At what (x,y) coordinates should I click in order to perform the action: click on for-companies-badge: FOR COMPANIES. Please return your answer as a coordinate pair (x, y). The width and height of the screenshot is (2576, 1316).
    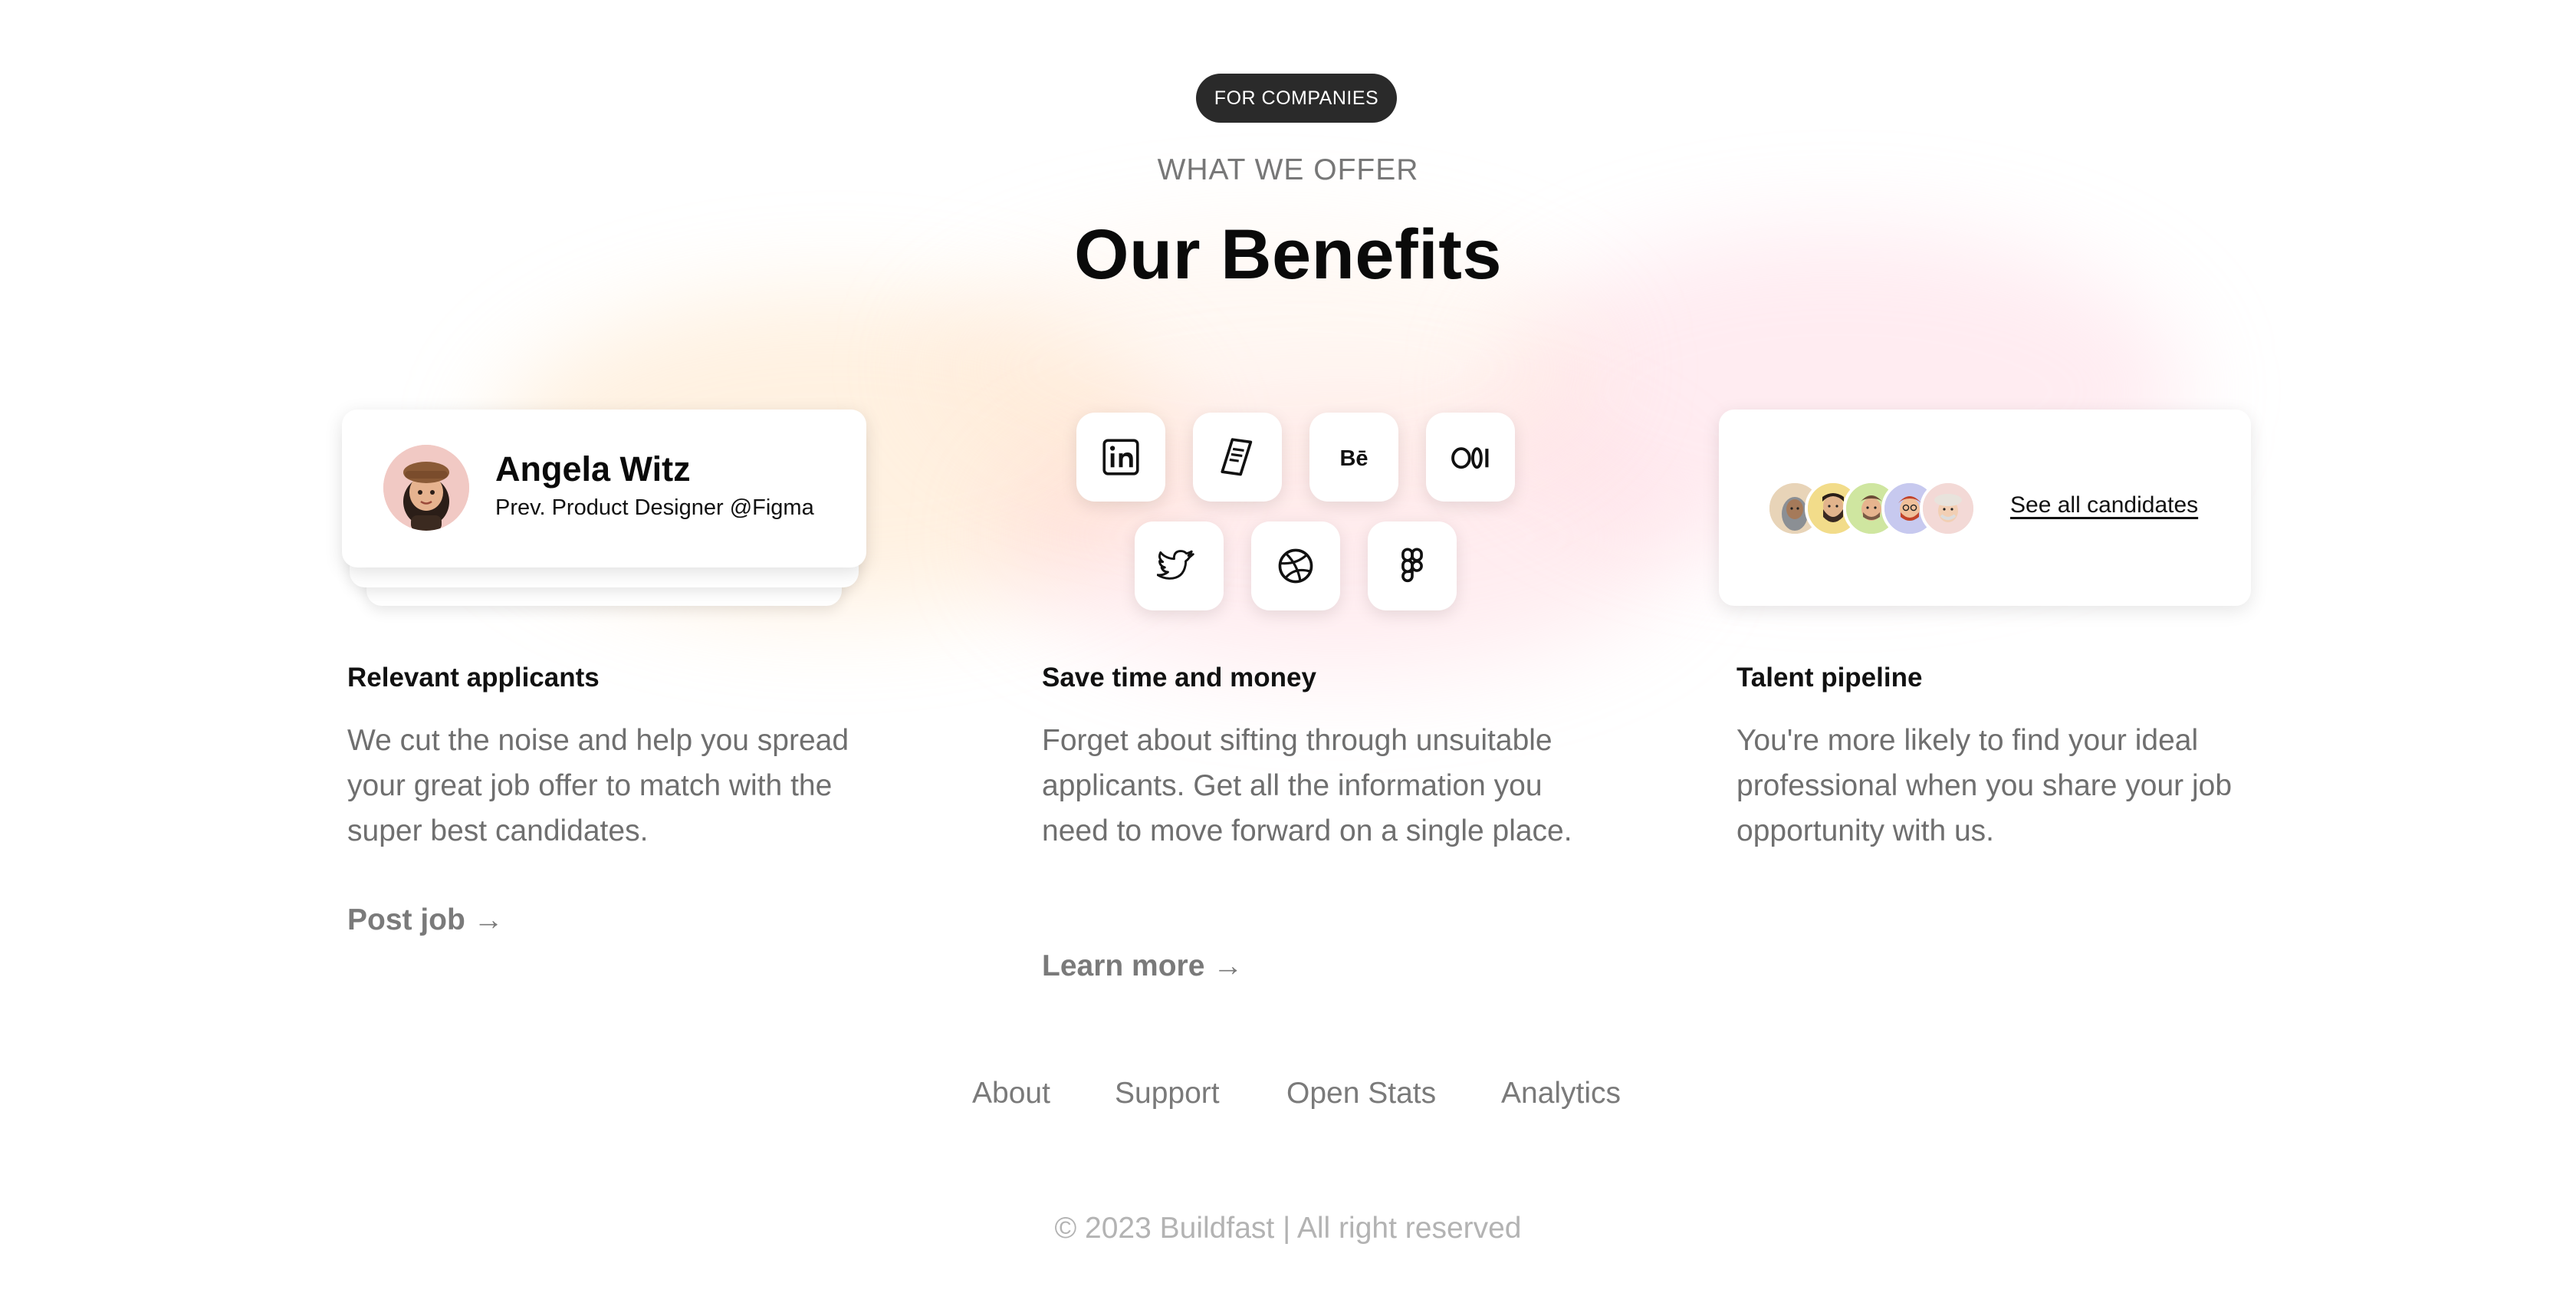
    Looking at the image, I should click on (1297, 98).